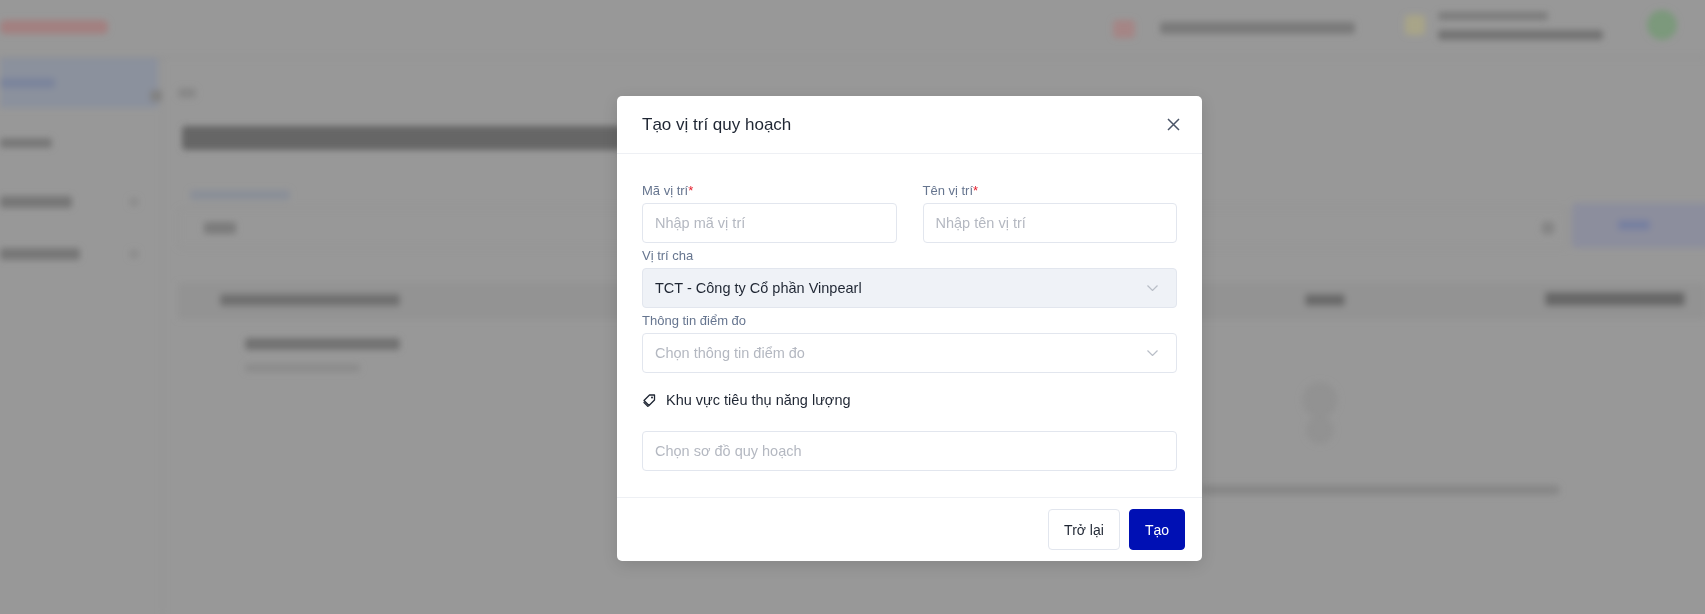  What do you see at coordinates (717, 124) in the screenshot?
I see `dialog-title: Tạo vị trí quy hoạch` at bounding box center [717, 124].